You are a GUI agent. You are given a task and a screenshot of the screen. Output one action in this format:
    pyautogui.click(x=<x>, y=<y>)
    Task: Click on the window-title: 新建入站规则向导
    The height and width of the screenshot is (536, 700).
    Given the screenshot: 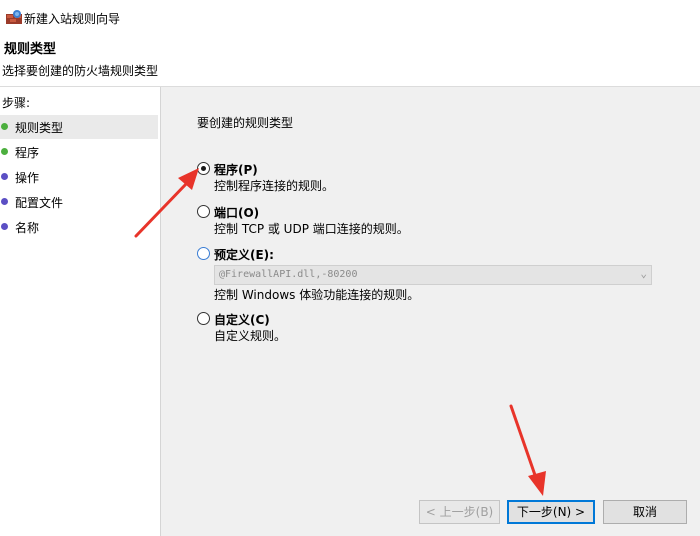 What is the action you would take?
    pyautogui.click(x=72, y=19)
    